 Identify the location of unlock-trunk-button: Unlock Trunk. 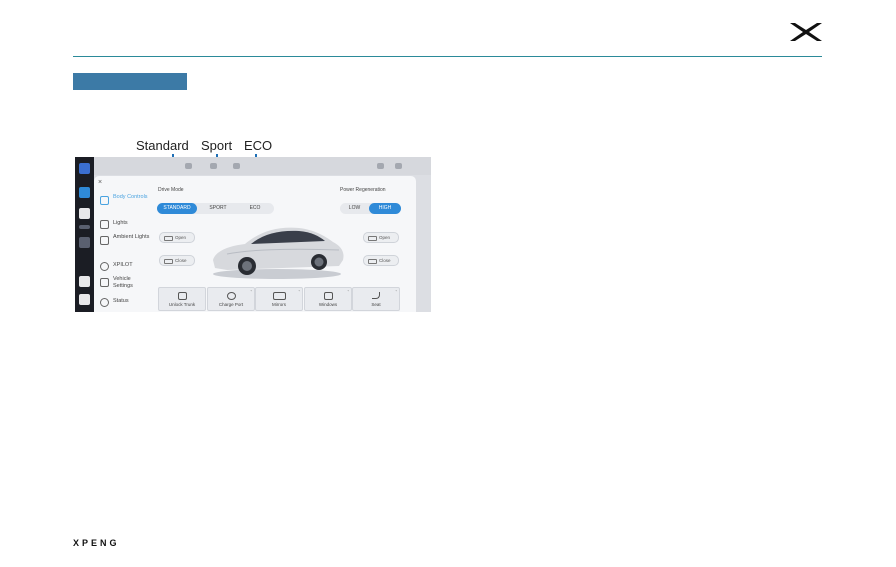
(182, 299).